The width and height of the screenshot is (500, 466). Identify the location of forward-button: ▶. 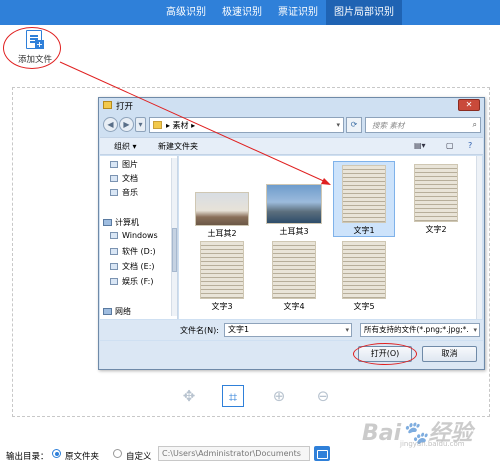
(126, 124).